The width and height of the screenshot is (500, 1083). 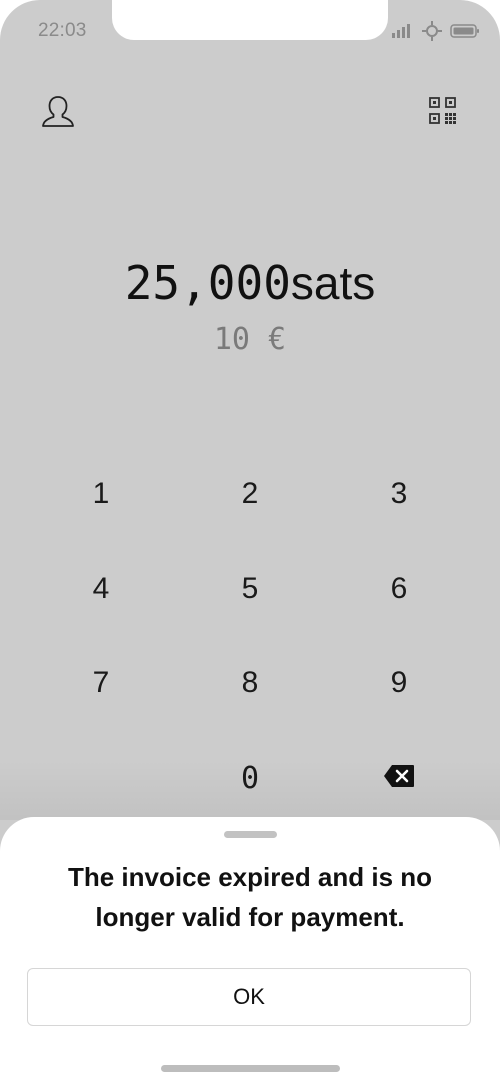 I want to click on key-6: 6, so click(x=399, y=589).